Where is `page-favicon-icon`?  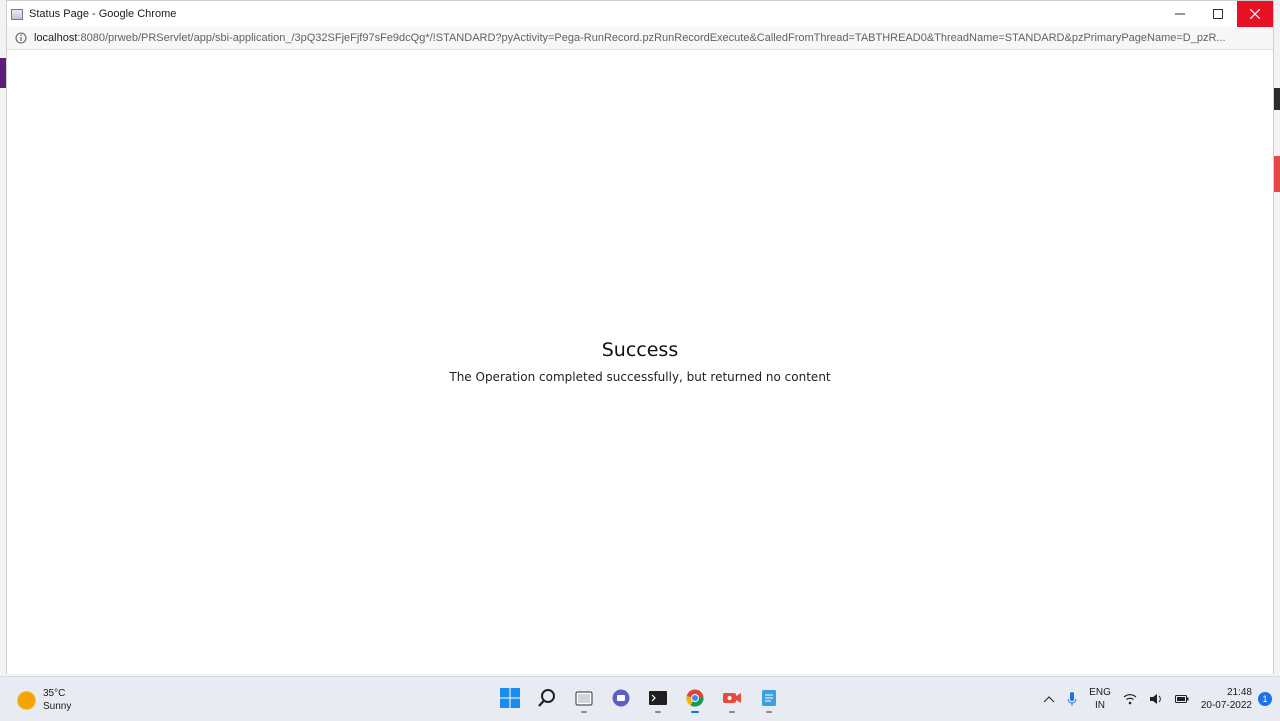 page-favicon-icon is located at coordinates (17, 14).